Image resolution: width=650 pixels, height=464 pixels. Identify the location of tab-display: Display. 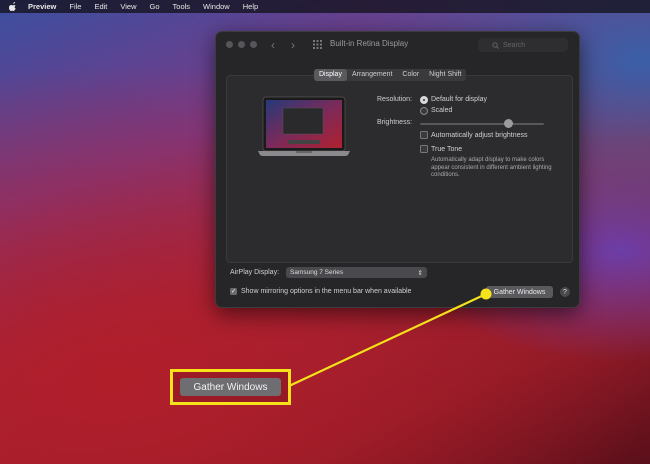
(330, 75).